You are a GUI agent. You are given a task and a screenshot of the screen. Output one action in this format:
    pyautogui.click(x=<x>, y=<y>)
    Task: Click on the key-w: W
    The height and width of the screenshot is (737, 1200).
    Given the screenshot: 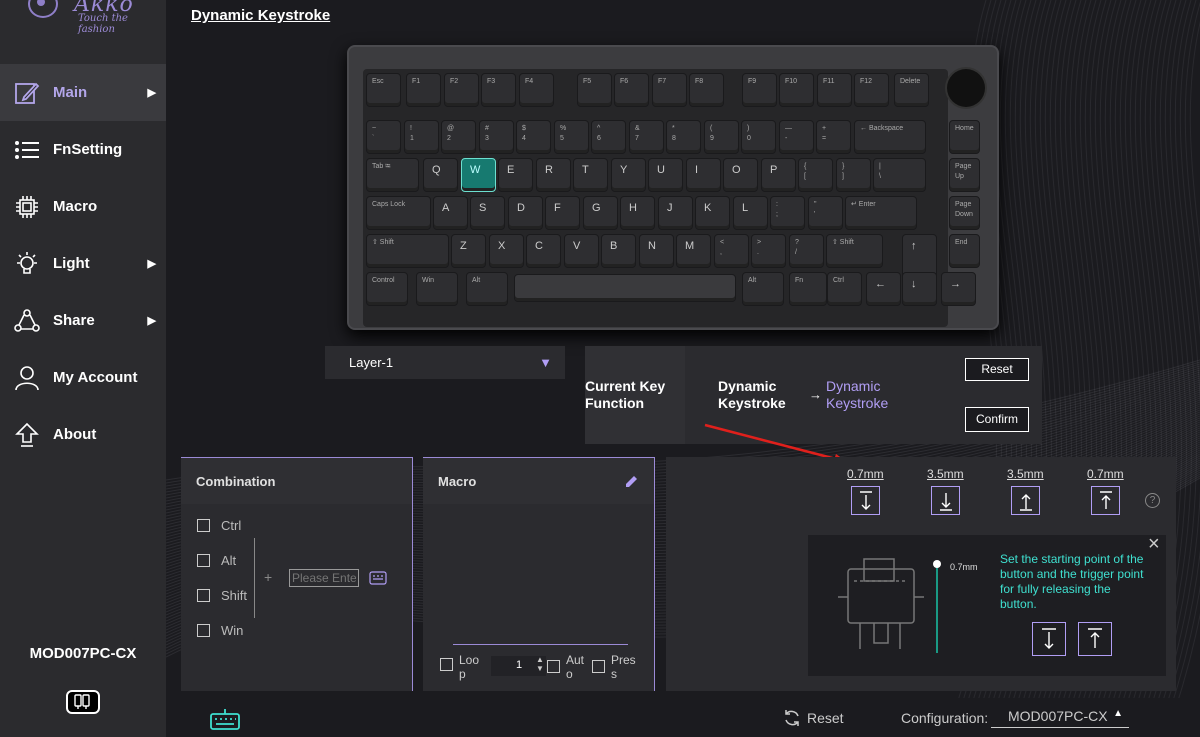 What is the action you would take?
    pyautogui.click(x=478, y=175)
    